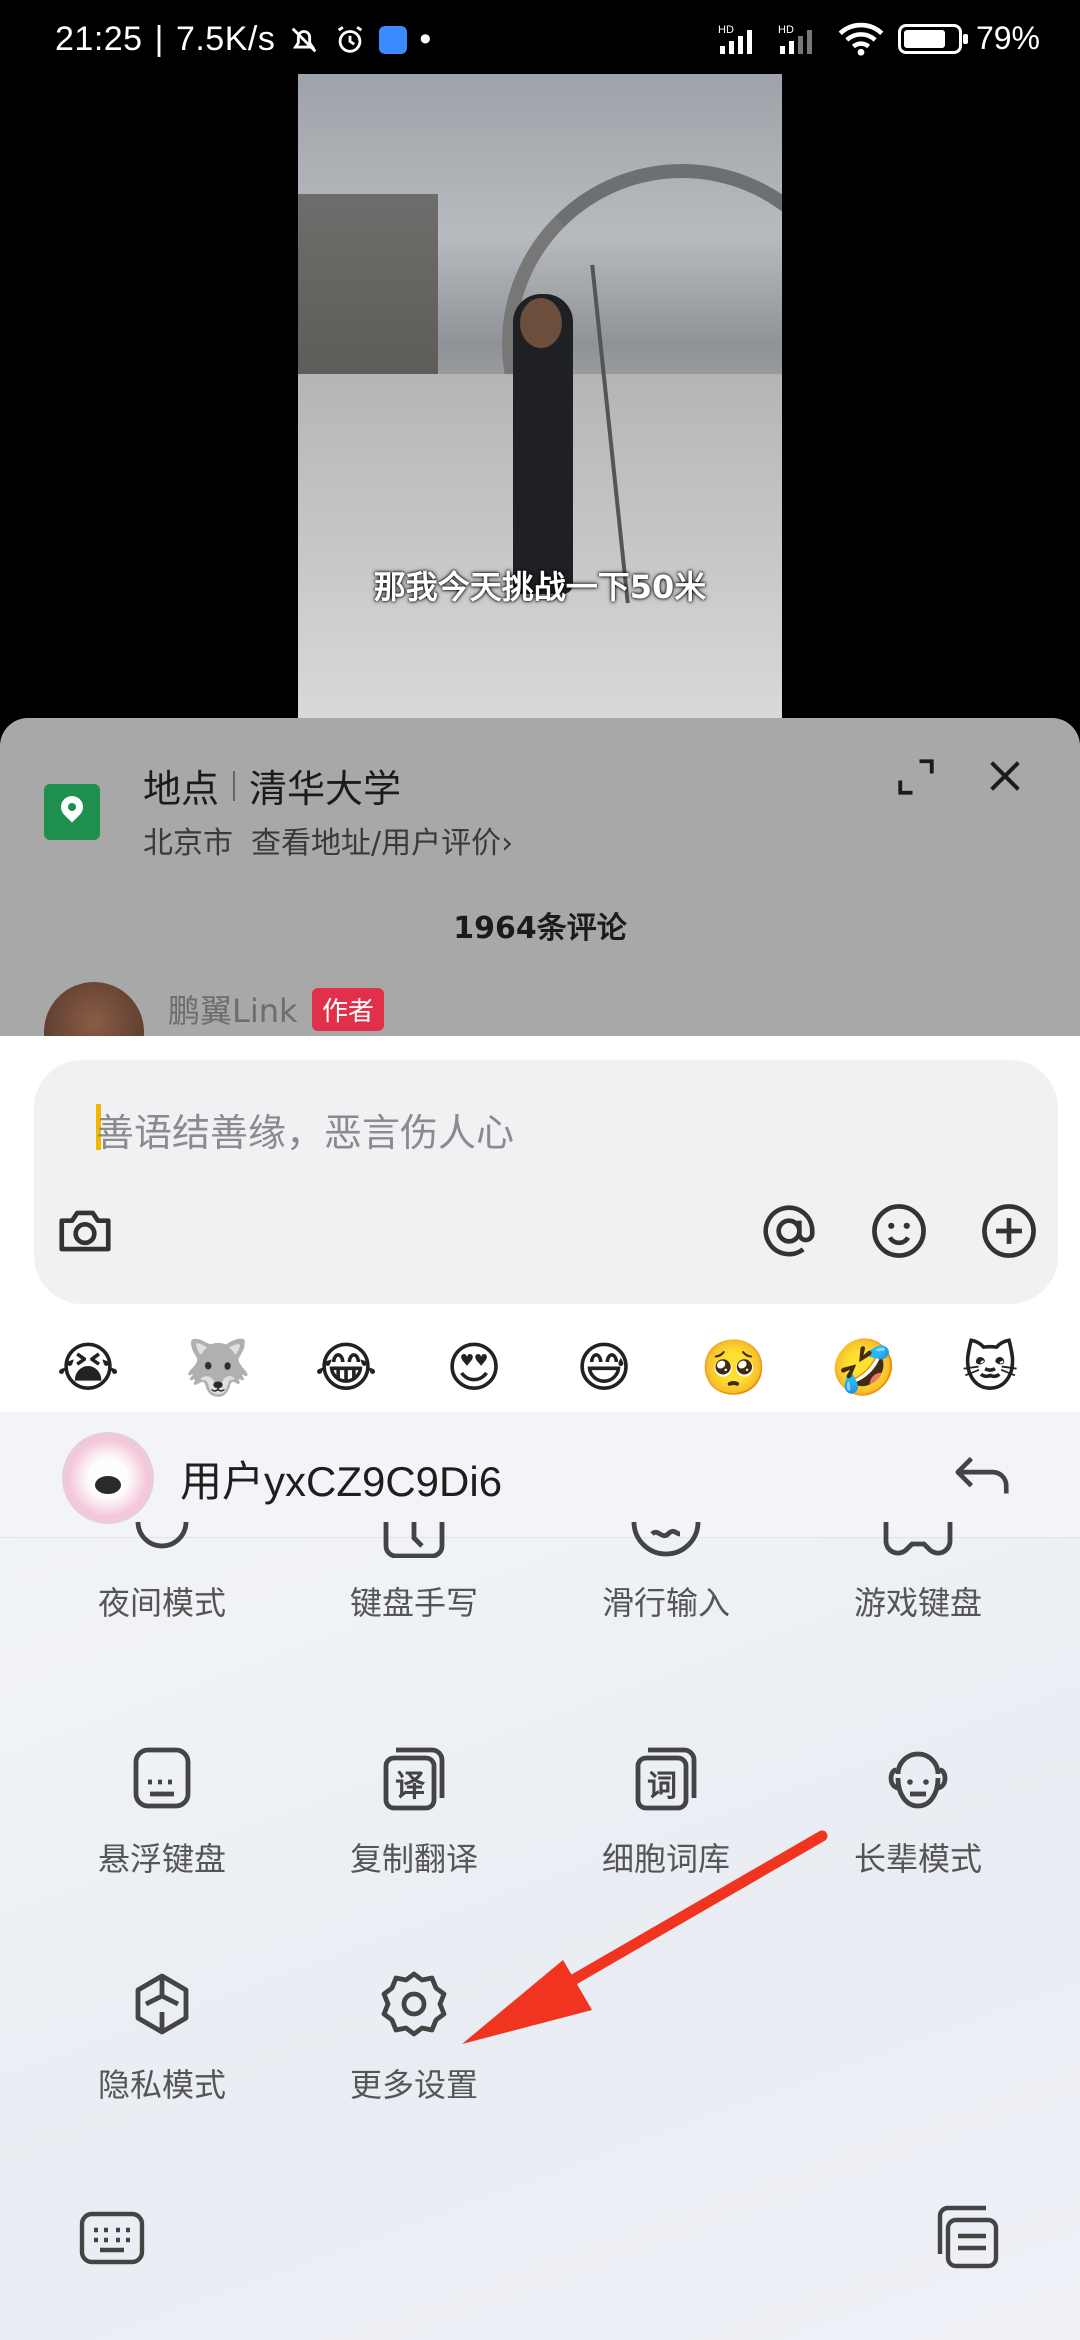 The width and height of the screenshot is (1080, 2340). Describe the element at coordinates (225, 39) in the screenshot. I see `network-speed: 7.5K/s` at that location.